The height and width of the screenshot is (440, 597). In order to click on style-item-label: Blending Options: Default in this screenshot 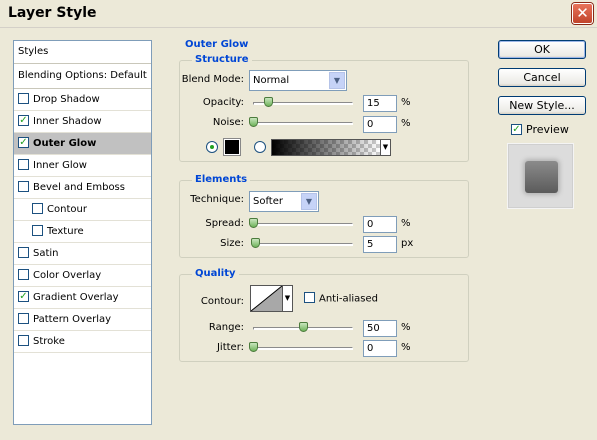, I will do `click(82, 75)`.